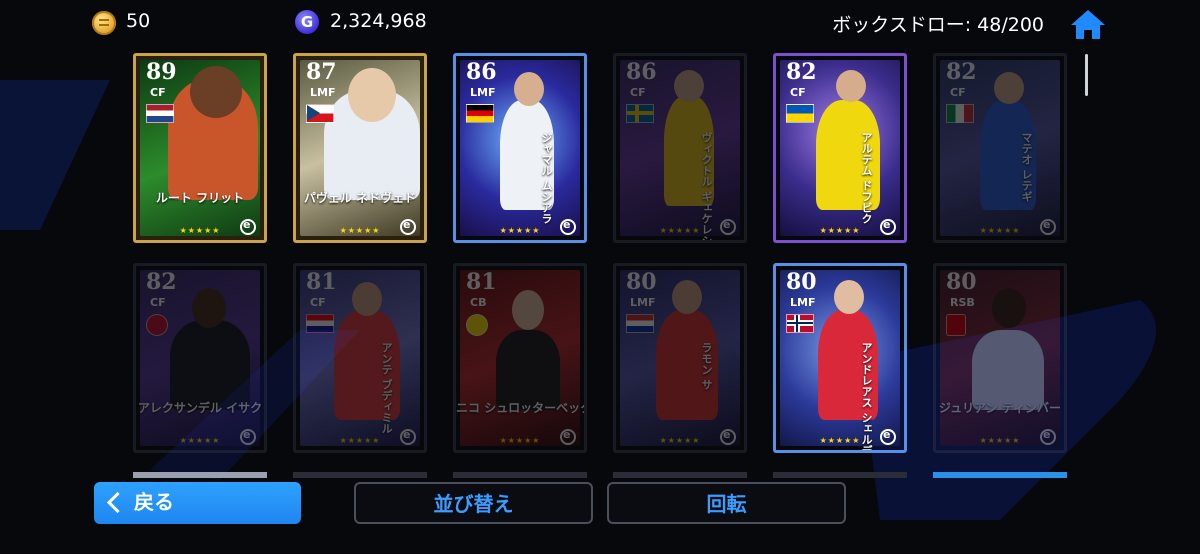 This screenshot has height=554, width=1200. I want to click on card-player-name: マテオ レテギ, so click(1026, 167).